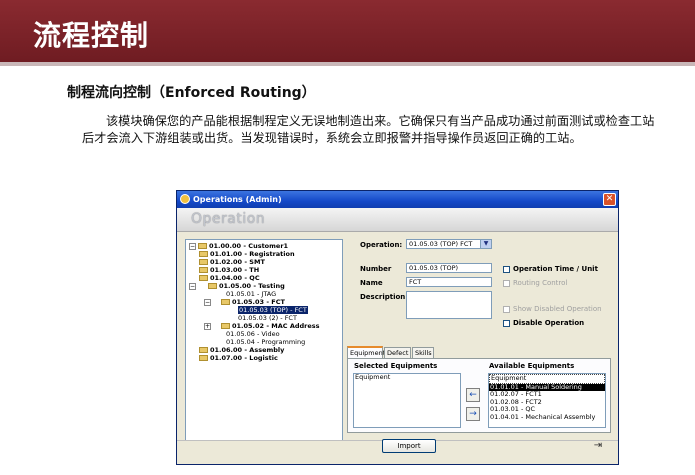 The image size is (695, 475). What do you see at coordinates (473, 414) in the screenshot?
I see `arrow-right-icon: →` at bounding box center [473, 414].